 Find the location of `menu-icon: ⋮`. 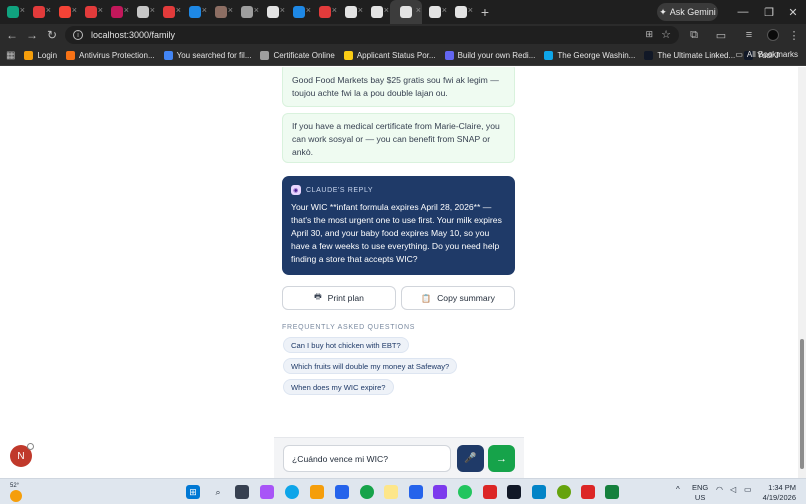

menu-icon: ⋮ is located at coordinates (794, 35).